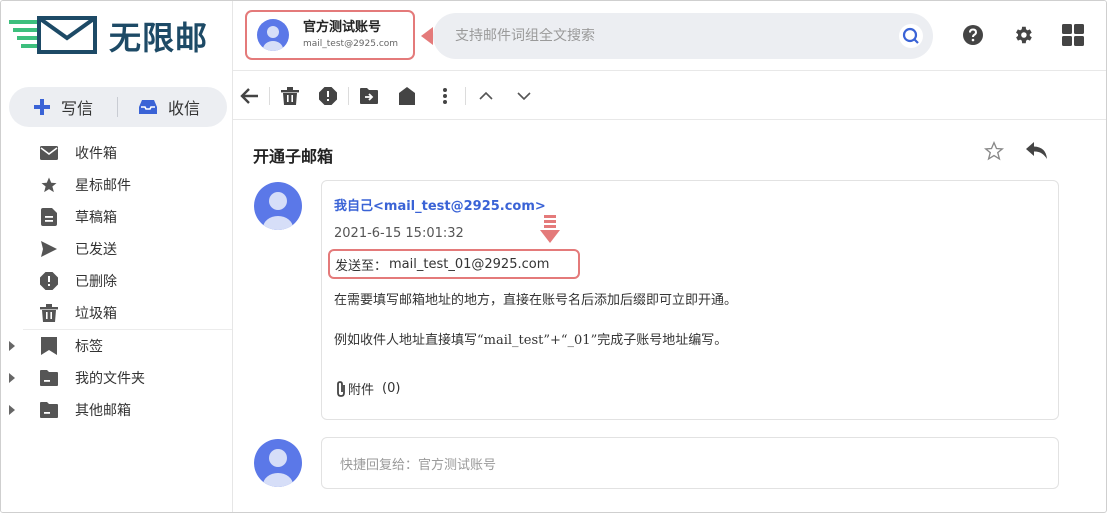  I want to click on chevron-down-icon, so click(524, 95).